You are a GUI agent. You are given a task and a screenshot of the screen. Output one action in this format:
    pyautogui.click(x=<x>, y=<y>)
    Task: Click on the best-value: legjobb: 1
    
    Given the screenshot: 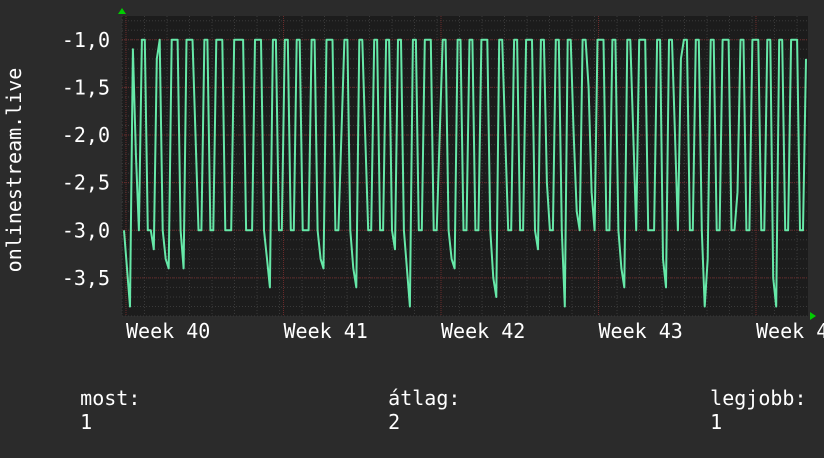 What is the action you would take?
    pyautogui.click(x=734, y=410)
    